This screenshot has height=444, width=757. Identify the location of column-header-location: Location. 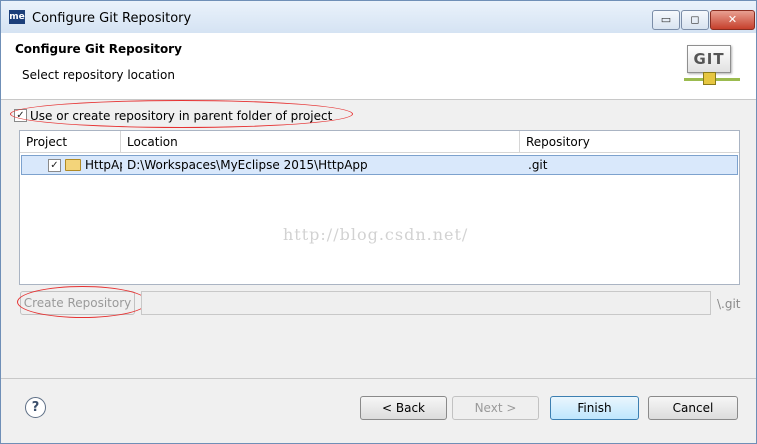
(320, 142).